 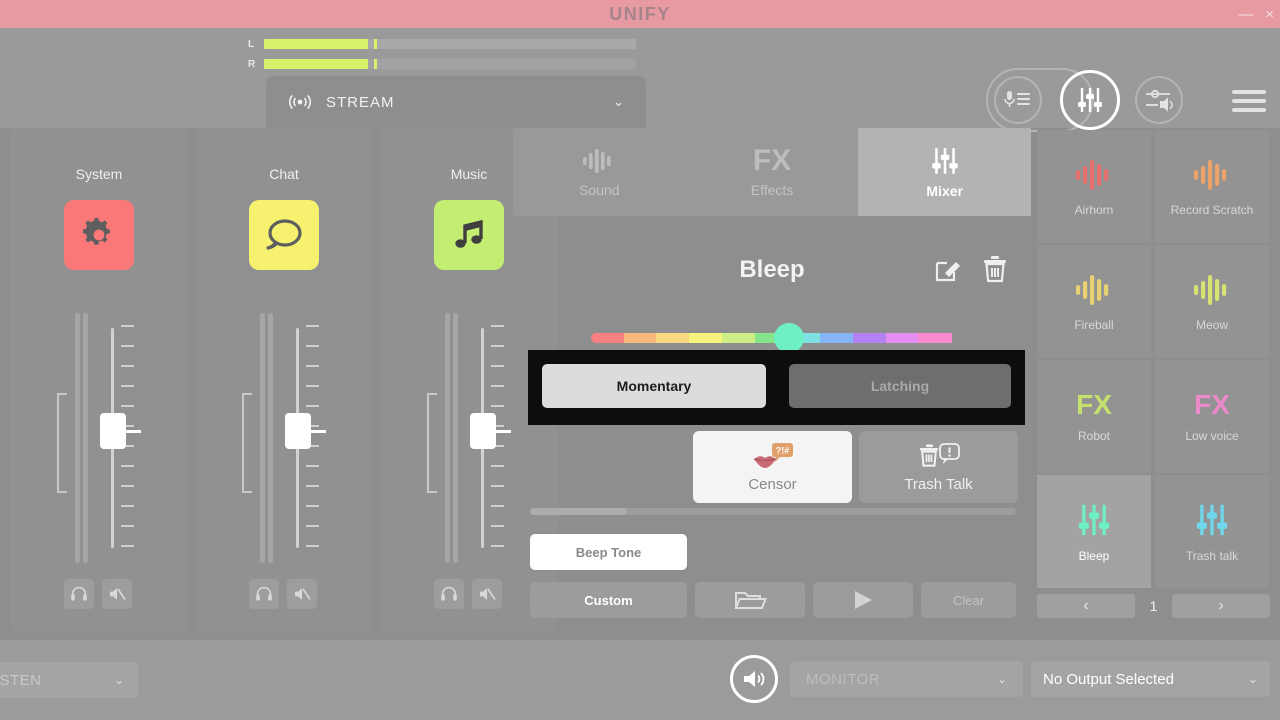 I want to click on output-settings-button, so click(x=1159, y=100).